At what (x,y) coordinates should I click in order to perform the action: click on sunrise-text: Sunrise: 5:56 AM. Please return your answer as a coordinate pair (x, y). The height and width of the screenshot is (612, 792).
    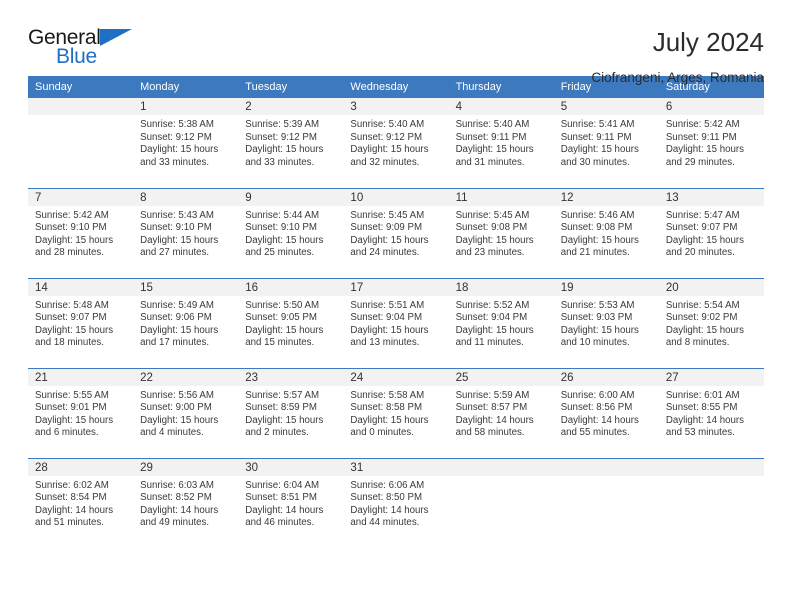
    Looking at the image, I should click on (177, 395).